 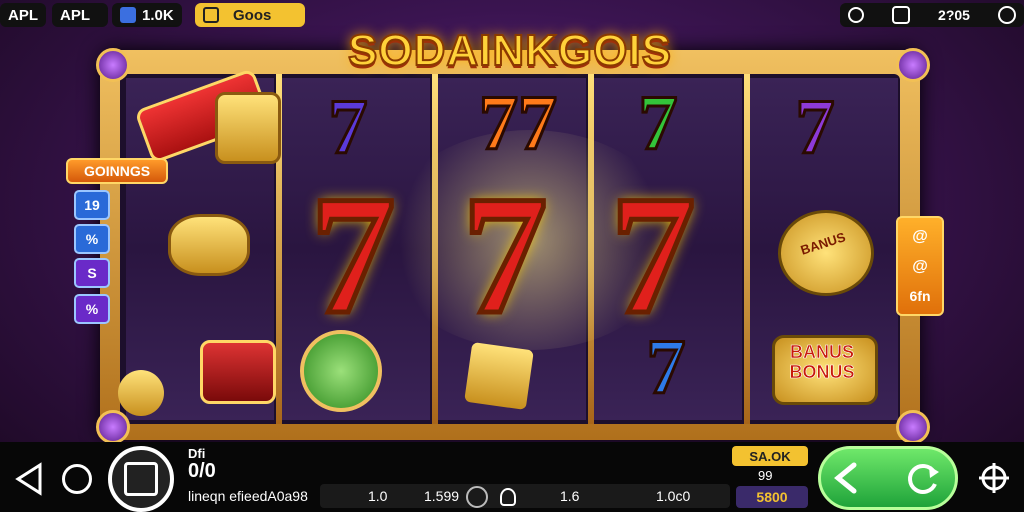 I want to click on grid-icon, so click(x=141, y=479).